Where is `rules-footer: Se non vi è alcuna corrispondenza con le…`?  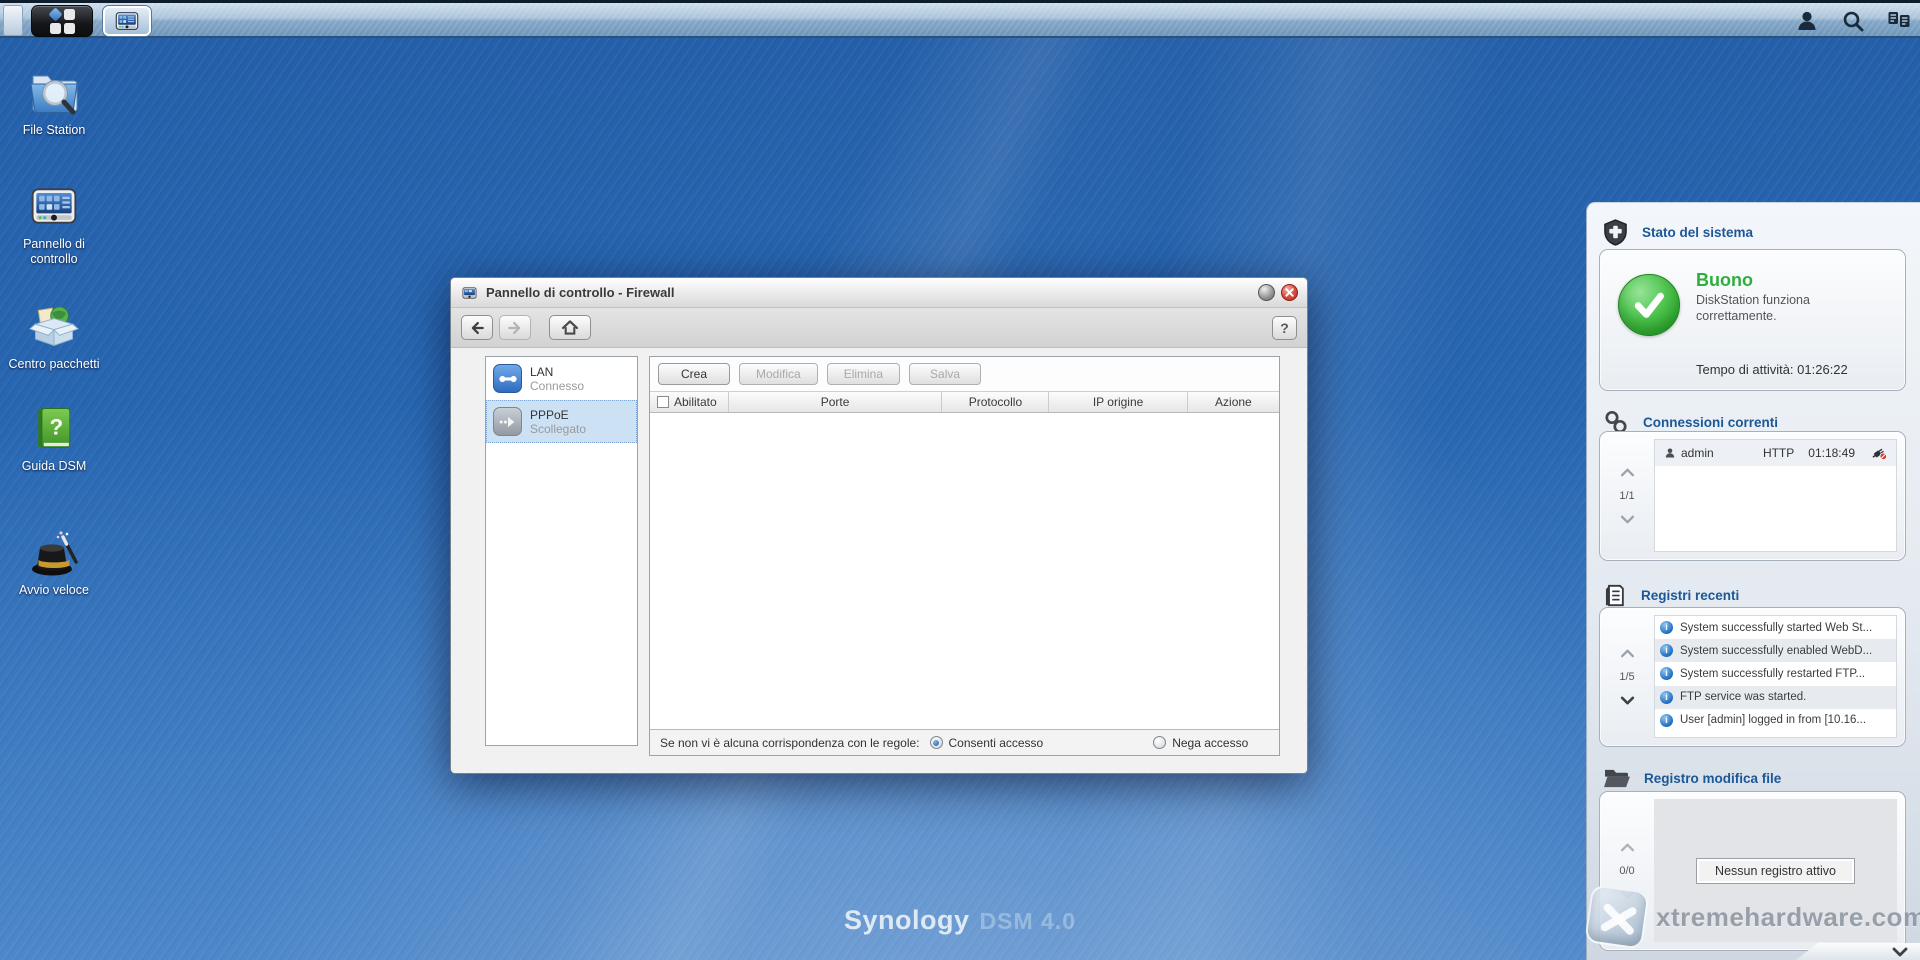
rules-footer: Se non vi è alcuna corrispondenza con le… is located at coordinates (964, 742).